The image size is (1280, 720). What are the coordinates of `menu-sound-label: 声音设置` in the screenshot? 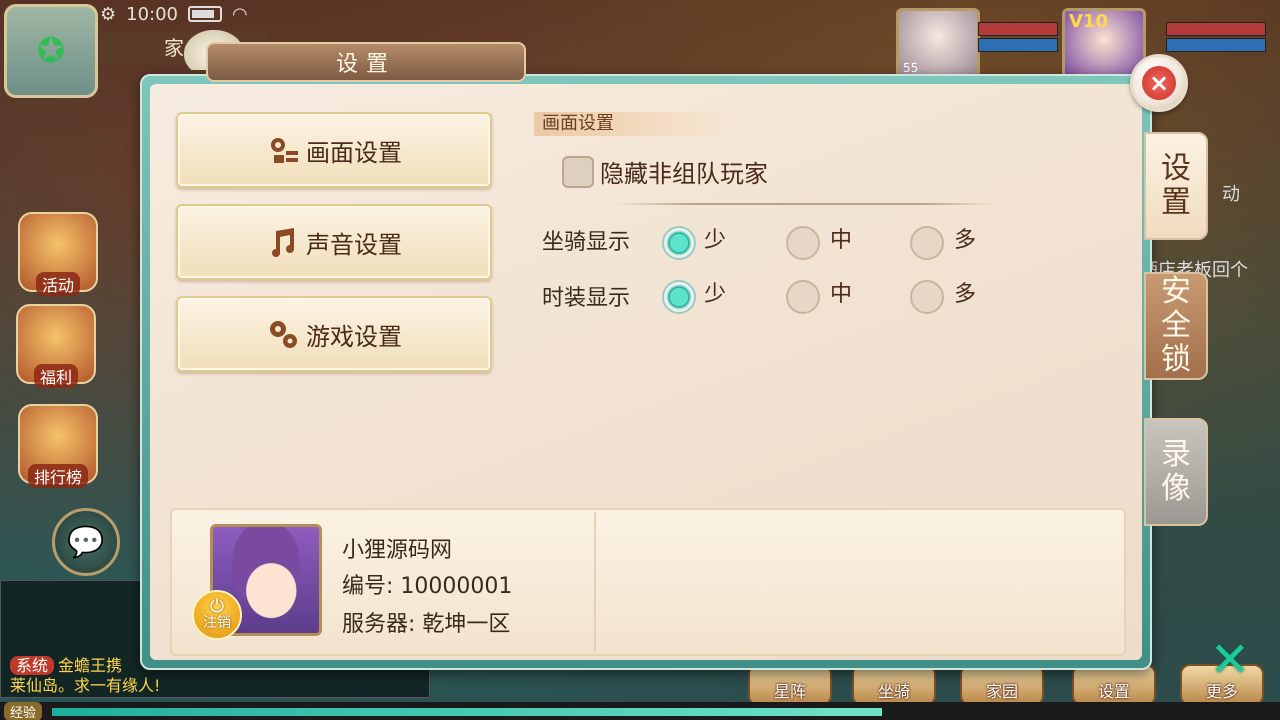 It's located at (354, 244).